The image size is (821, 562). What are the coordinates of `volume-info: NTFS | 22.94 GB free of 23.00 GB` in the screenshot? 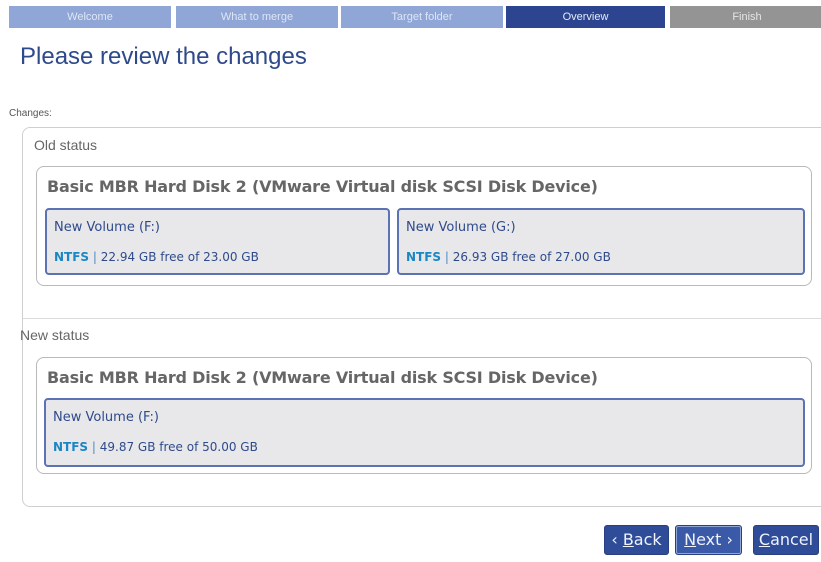 It's located at (156, 257).